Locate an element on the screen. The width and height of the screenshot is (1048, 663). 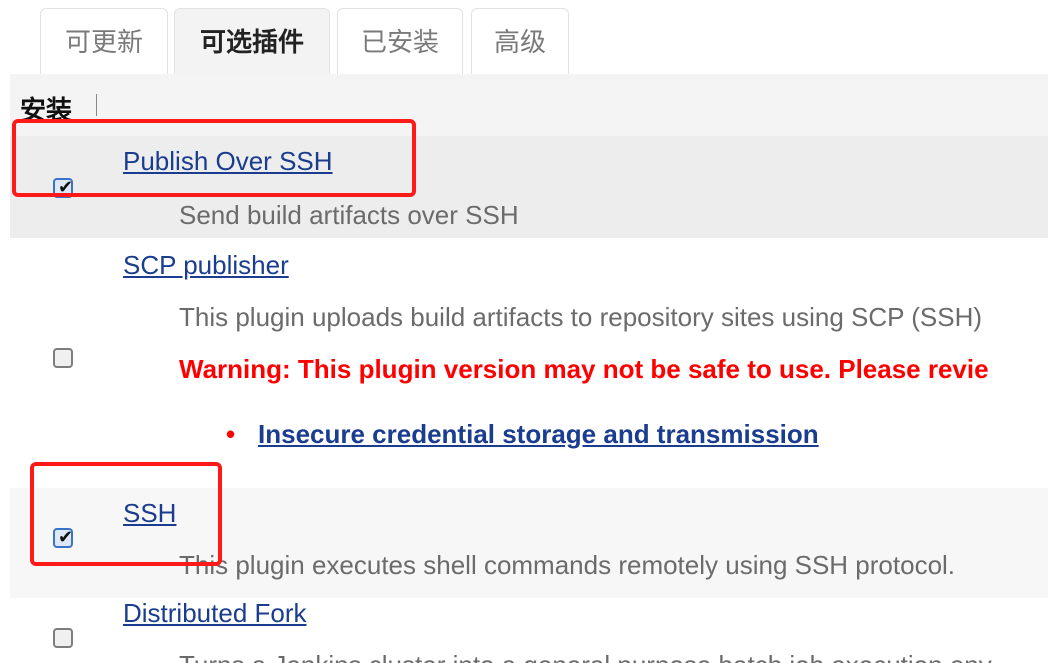
install-checkbox-publish-over-ssh: ✔ is located at coordinates (63, 187).